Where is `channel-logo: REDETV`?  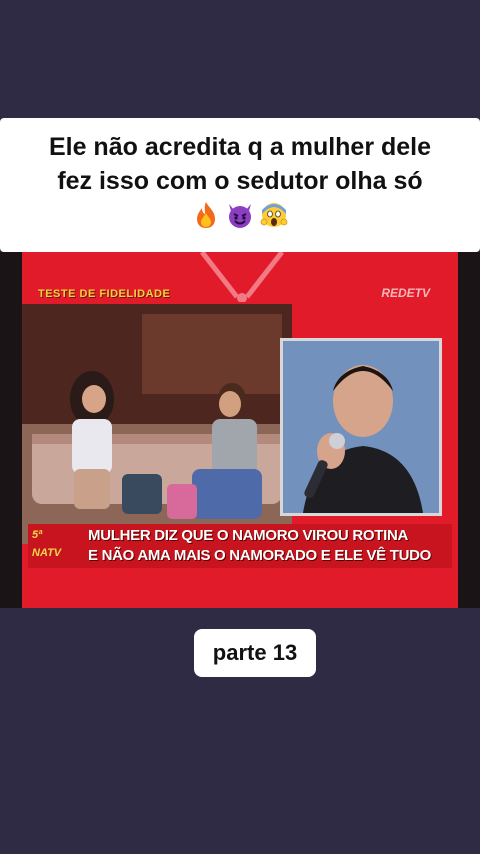 channel-logo: REDETV is located at coordinates (405, 293).